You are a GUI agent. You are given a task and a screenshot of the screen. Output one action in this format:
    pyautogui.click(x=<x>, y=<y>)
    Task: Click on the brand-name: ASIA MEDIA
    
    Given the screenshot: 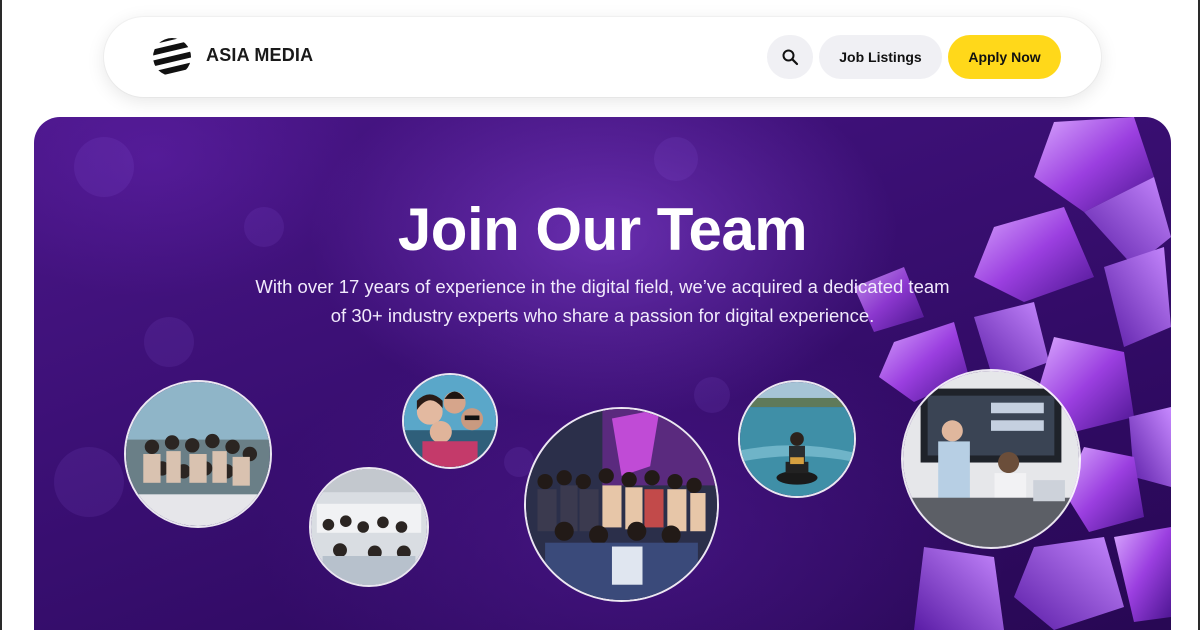 What is the action you would take?
    pyautogui.click(x=259, y=55)
    